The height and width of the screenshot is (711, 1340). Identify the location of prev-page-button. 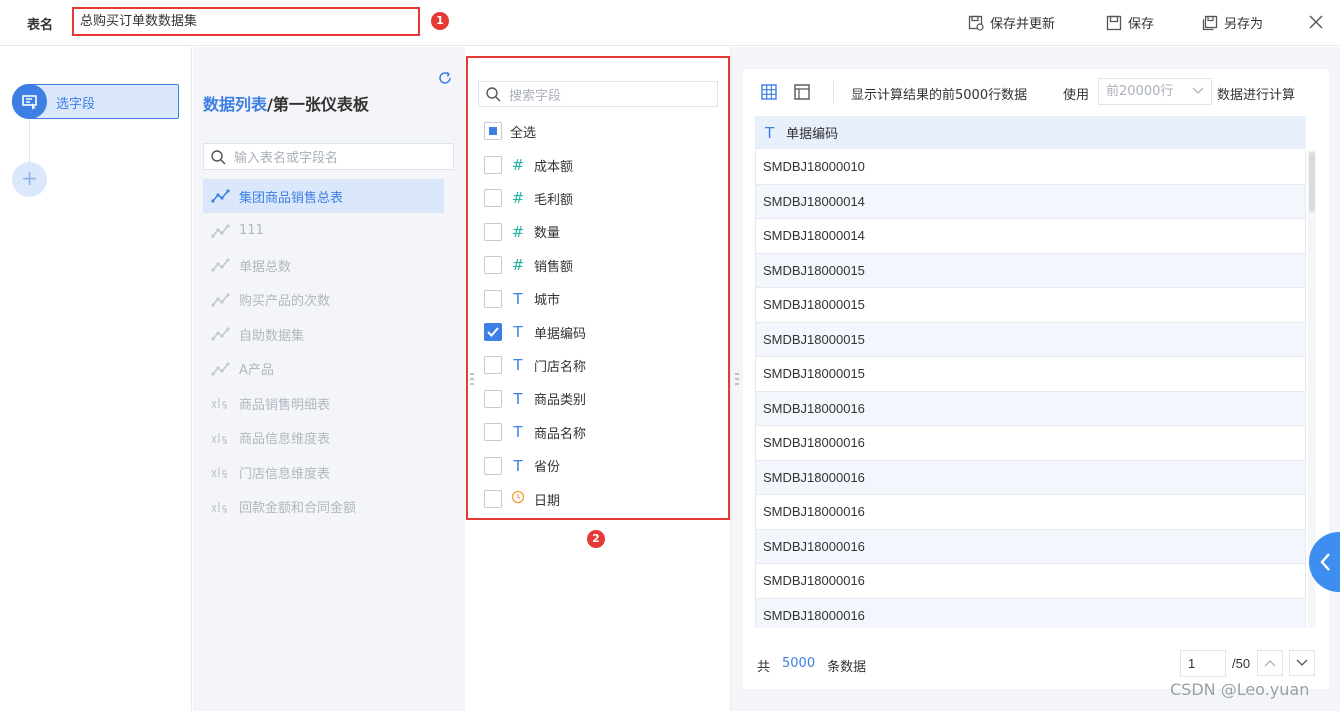
(1270, 663).